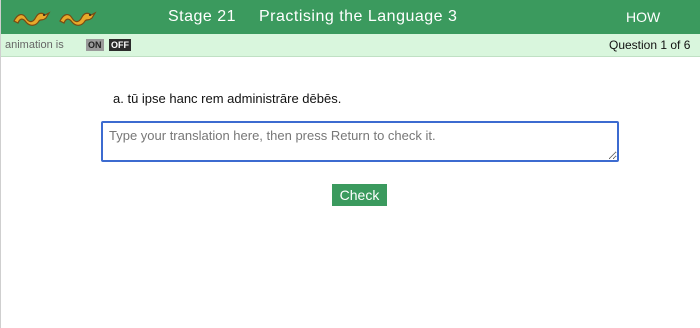 The height and width of the screenshot is (328, 700). What do you see at coordinates (643, 17) in the screenshot?
I see `how-to-link: HOW` at bounding box center [643, 17].